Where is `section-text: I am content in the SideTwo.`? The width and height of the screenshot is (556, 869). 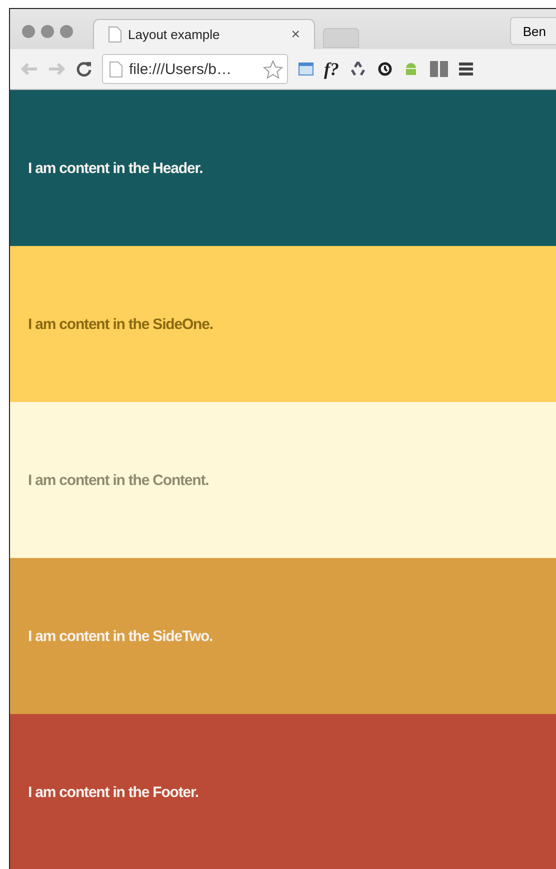
section-text: I am content in the SideTwo. is located at coordinates (120, 636).